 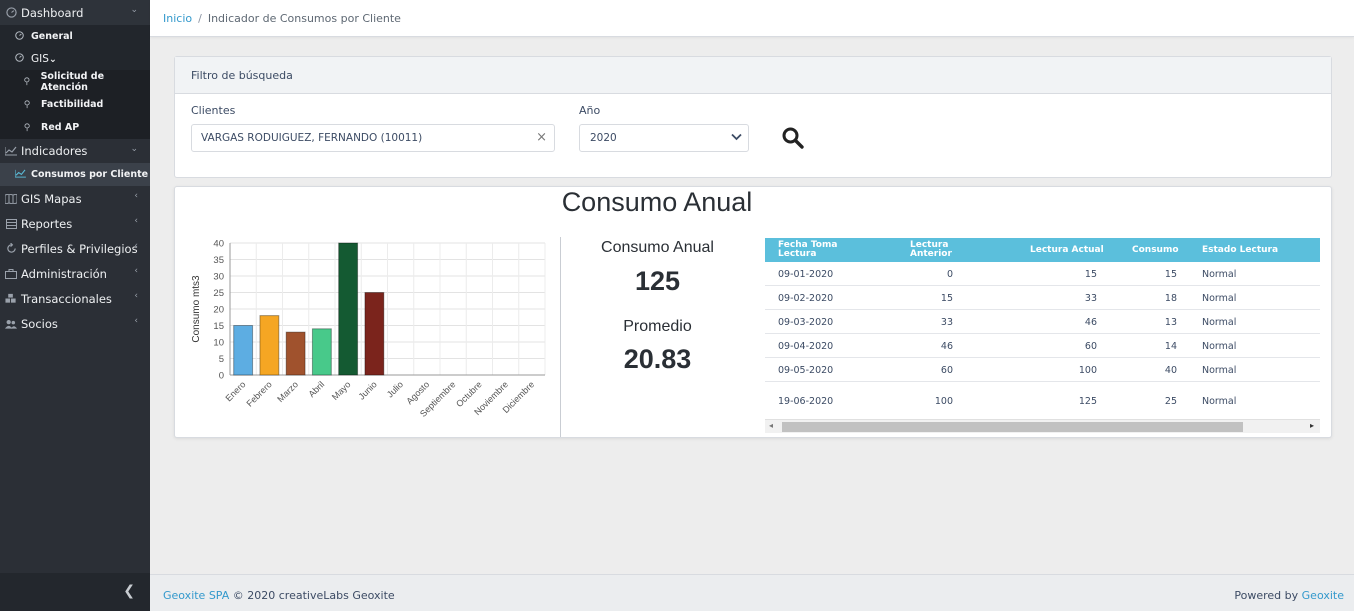 I want to click on sidebar-item-solicitud: ⚲ Solicitud de Atención, so click(x=75, y=81).